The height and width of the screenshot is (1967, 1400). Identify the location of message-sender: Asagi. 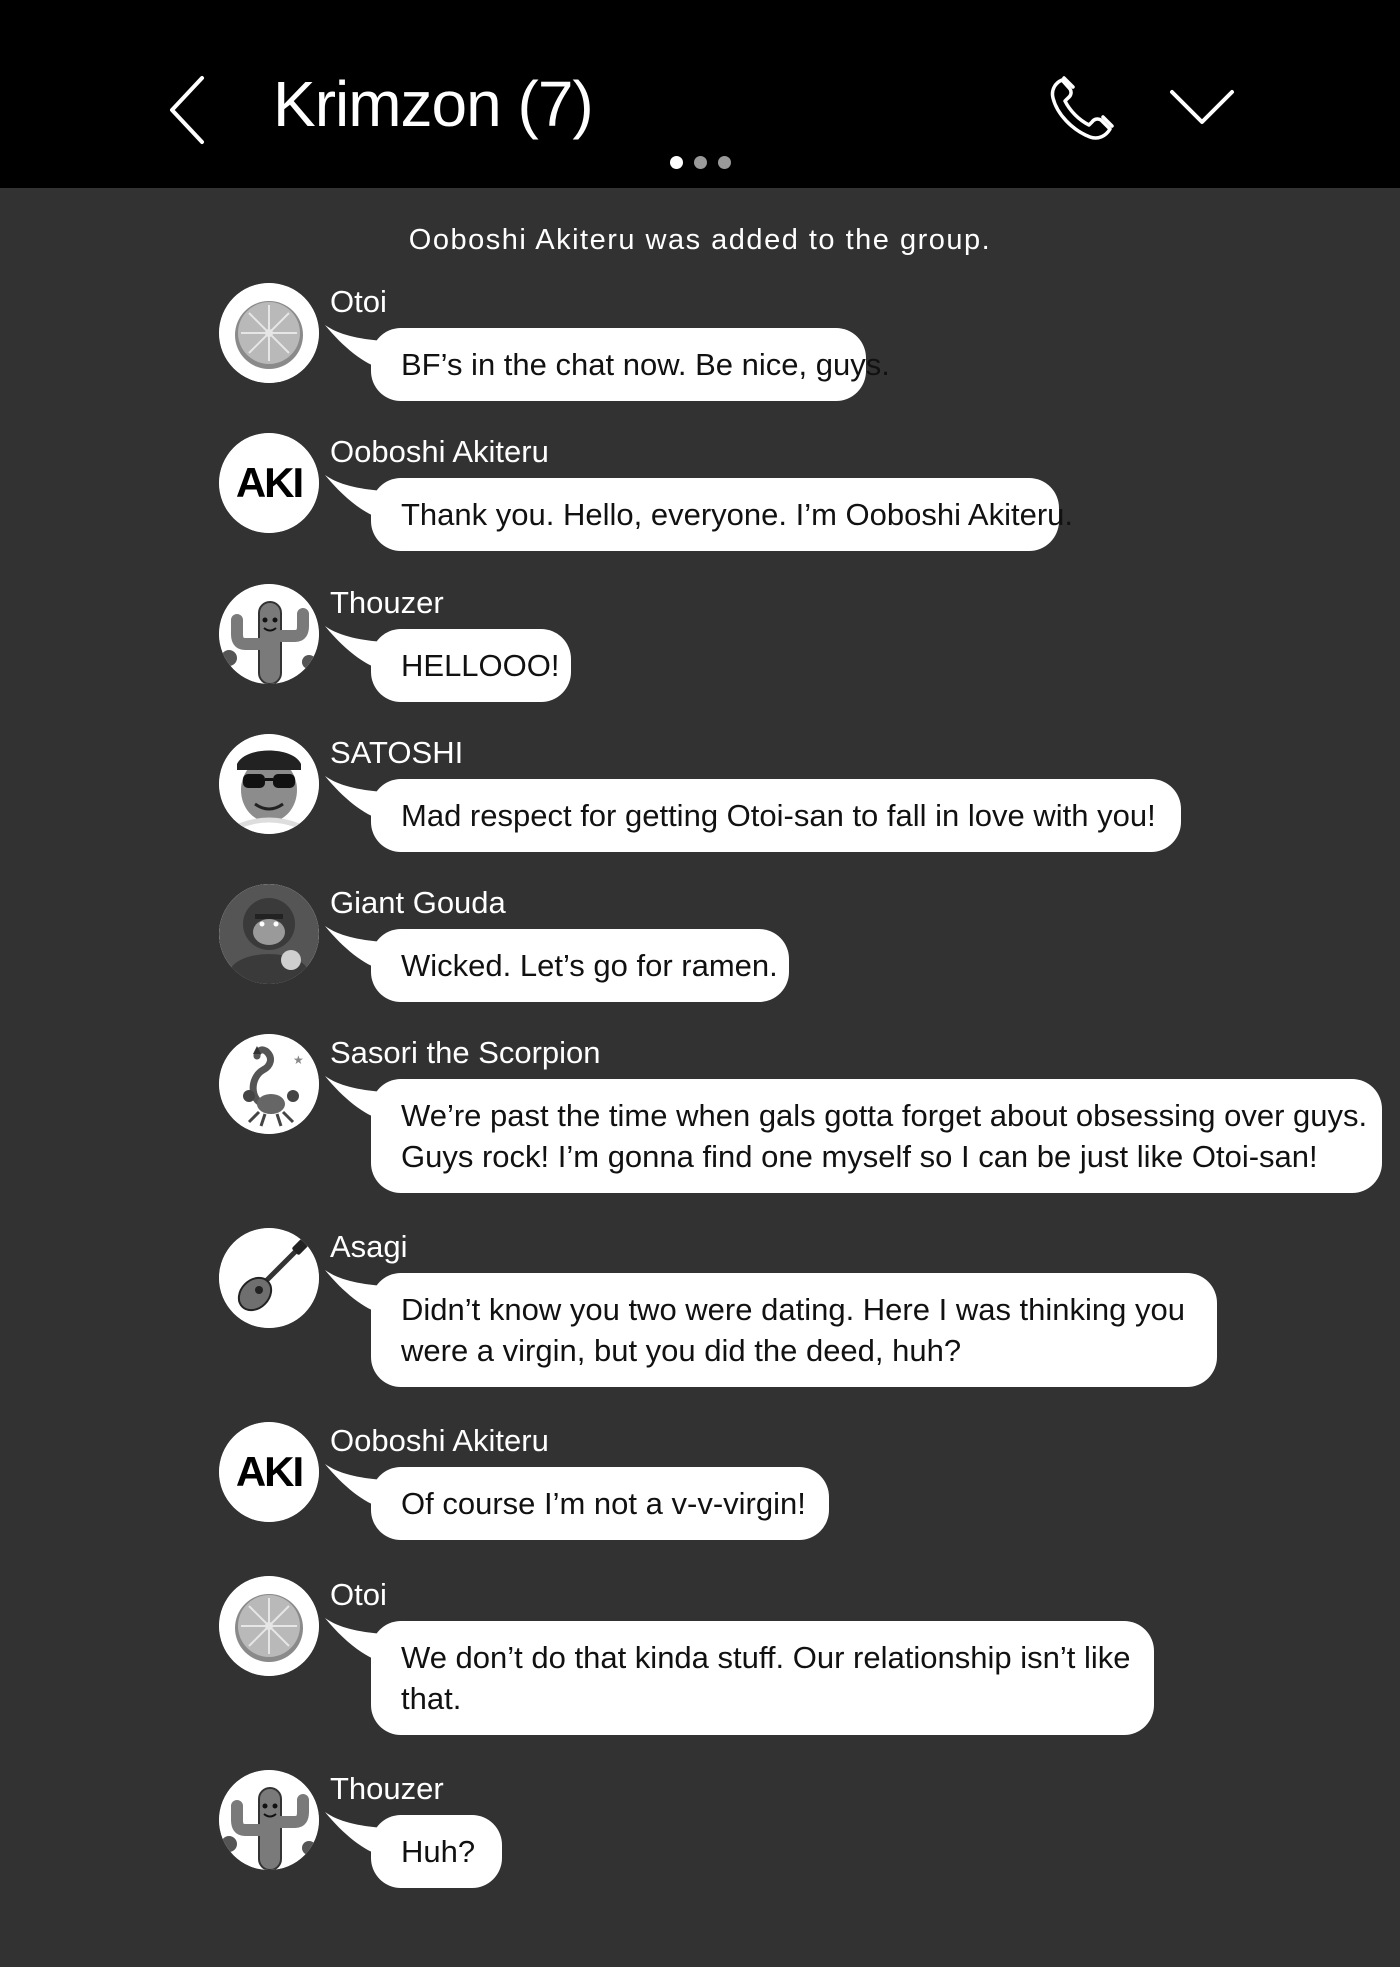
(369, 1246).